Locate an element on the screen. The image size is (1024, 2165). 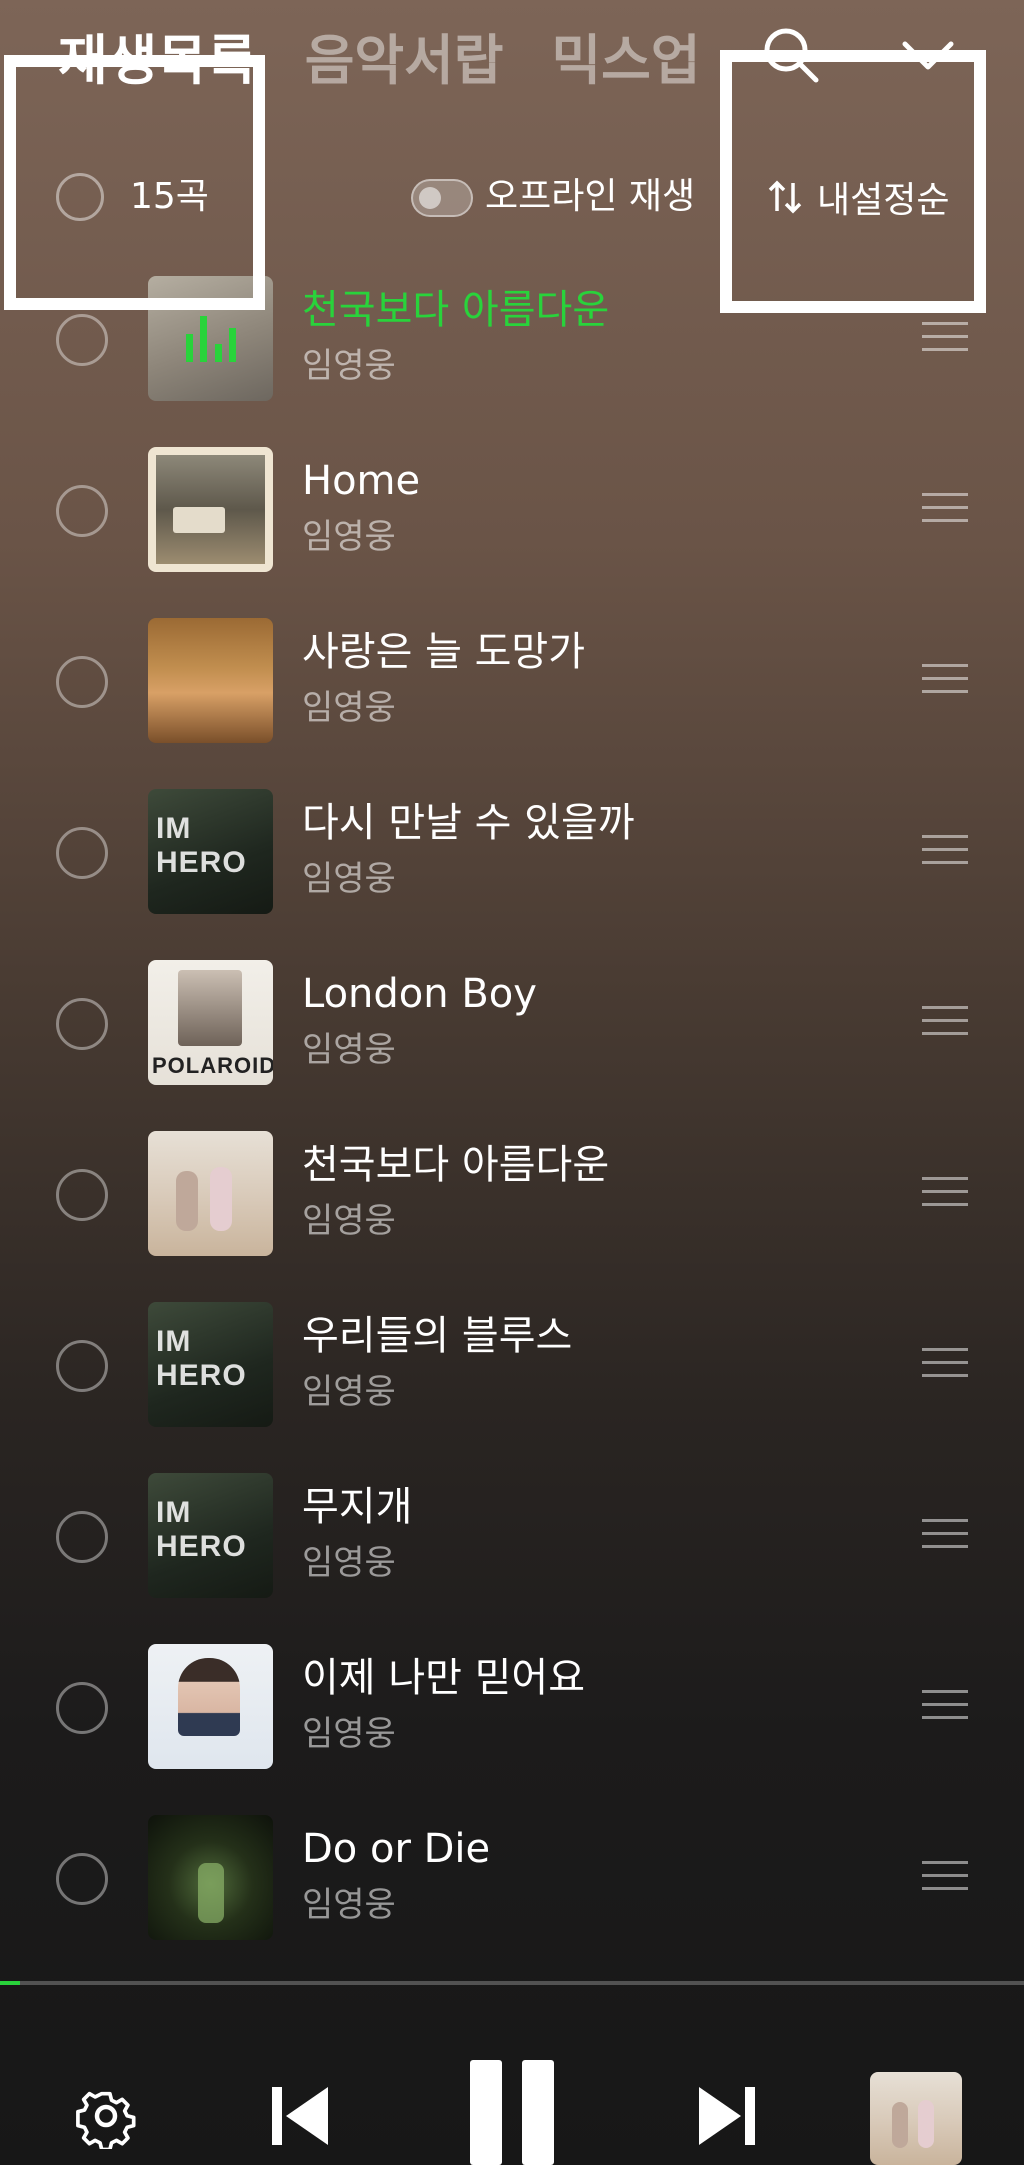
track-title: 다시 만날 수 있을까 is located at coordinates (468, 823).